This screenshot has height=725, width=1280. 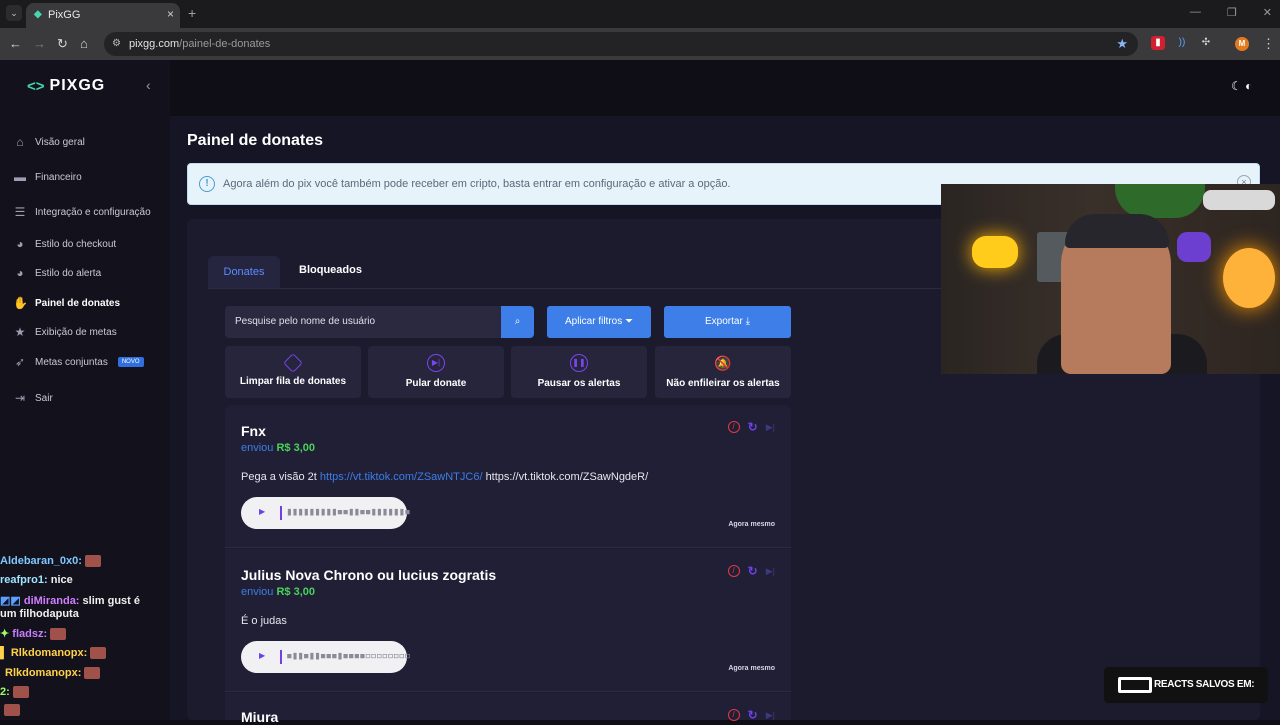 I want to click on chat-message-continuation: um filhodaputa, so click(x=39, y=614).